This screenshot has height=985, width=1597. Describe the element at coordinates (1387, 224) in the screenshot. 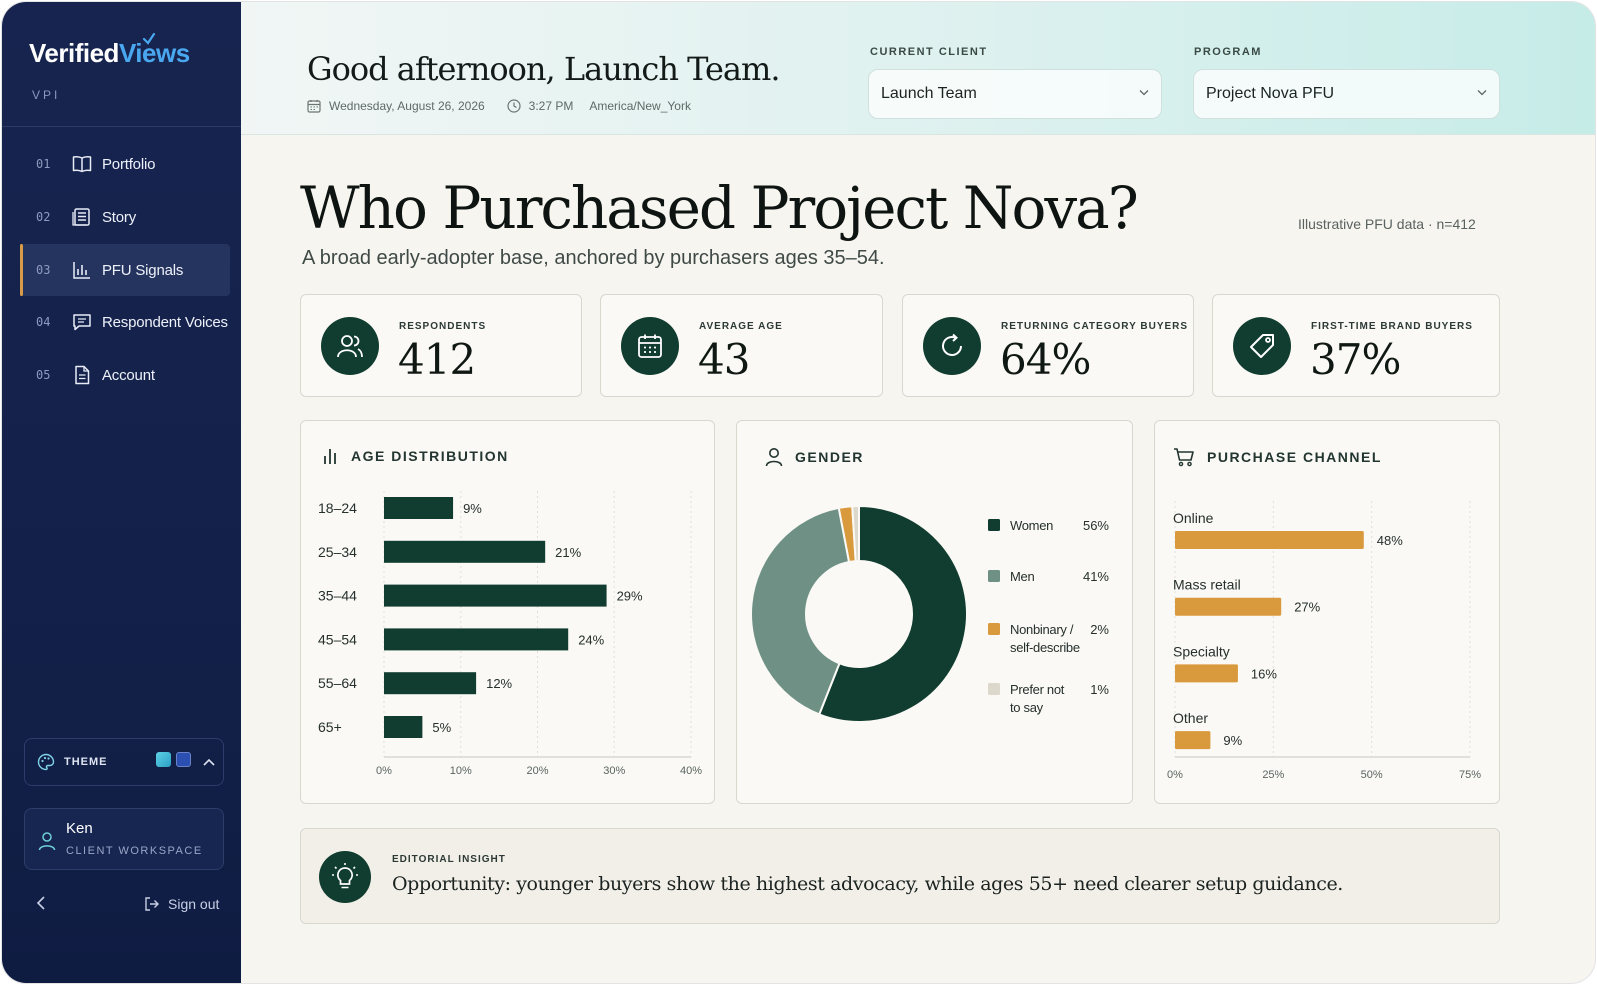

I see `data-note: Illustrative PFU data · n=412` at that location.